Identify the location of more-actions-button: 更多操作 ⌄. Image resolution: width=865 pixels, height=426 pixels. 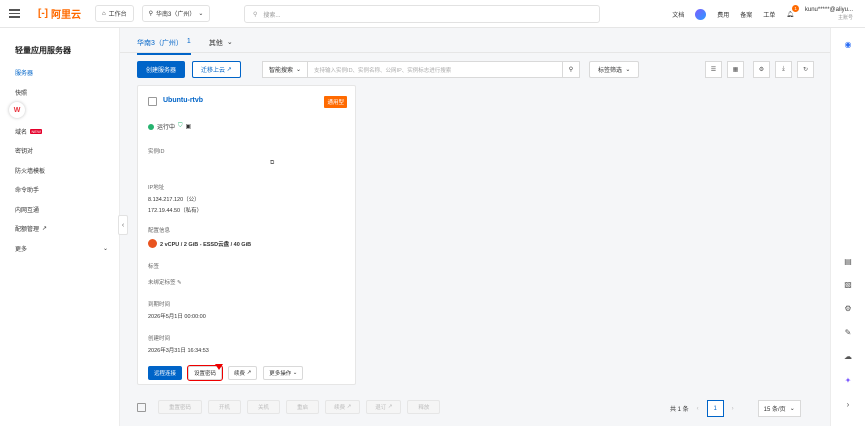
(283, 373).